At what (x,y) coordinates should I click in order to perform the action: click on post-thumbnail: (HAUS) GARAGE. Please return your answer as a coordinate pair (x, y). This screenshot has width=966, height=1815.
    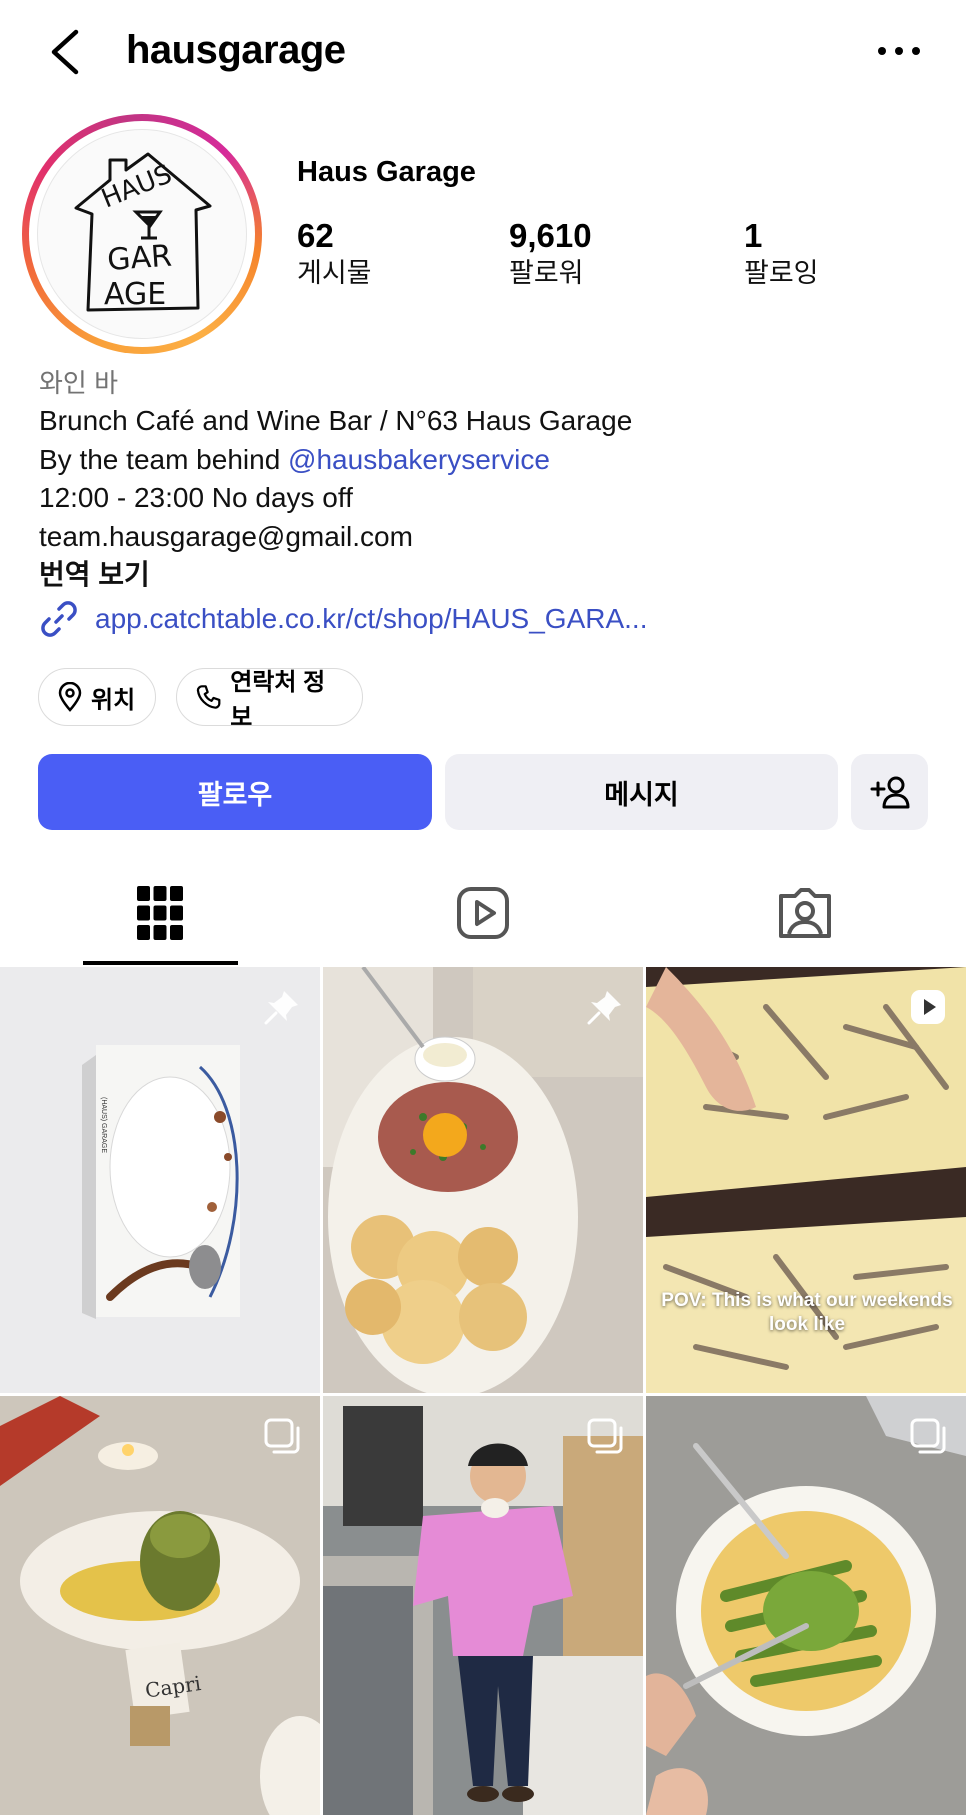
    Looking at the image, I should click on (160, 1180).